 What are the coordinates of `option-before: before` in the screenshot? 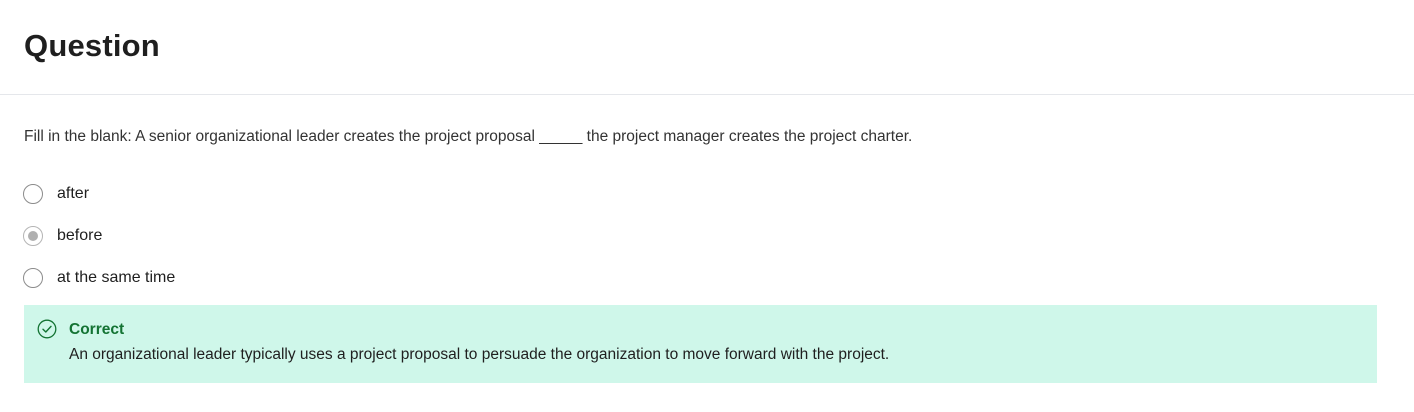 It's located at (62, 236).